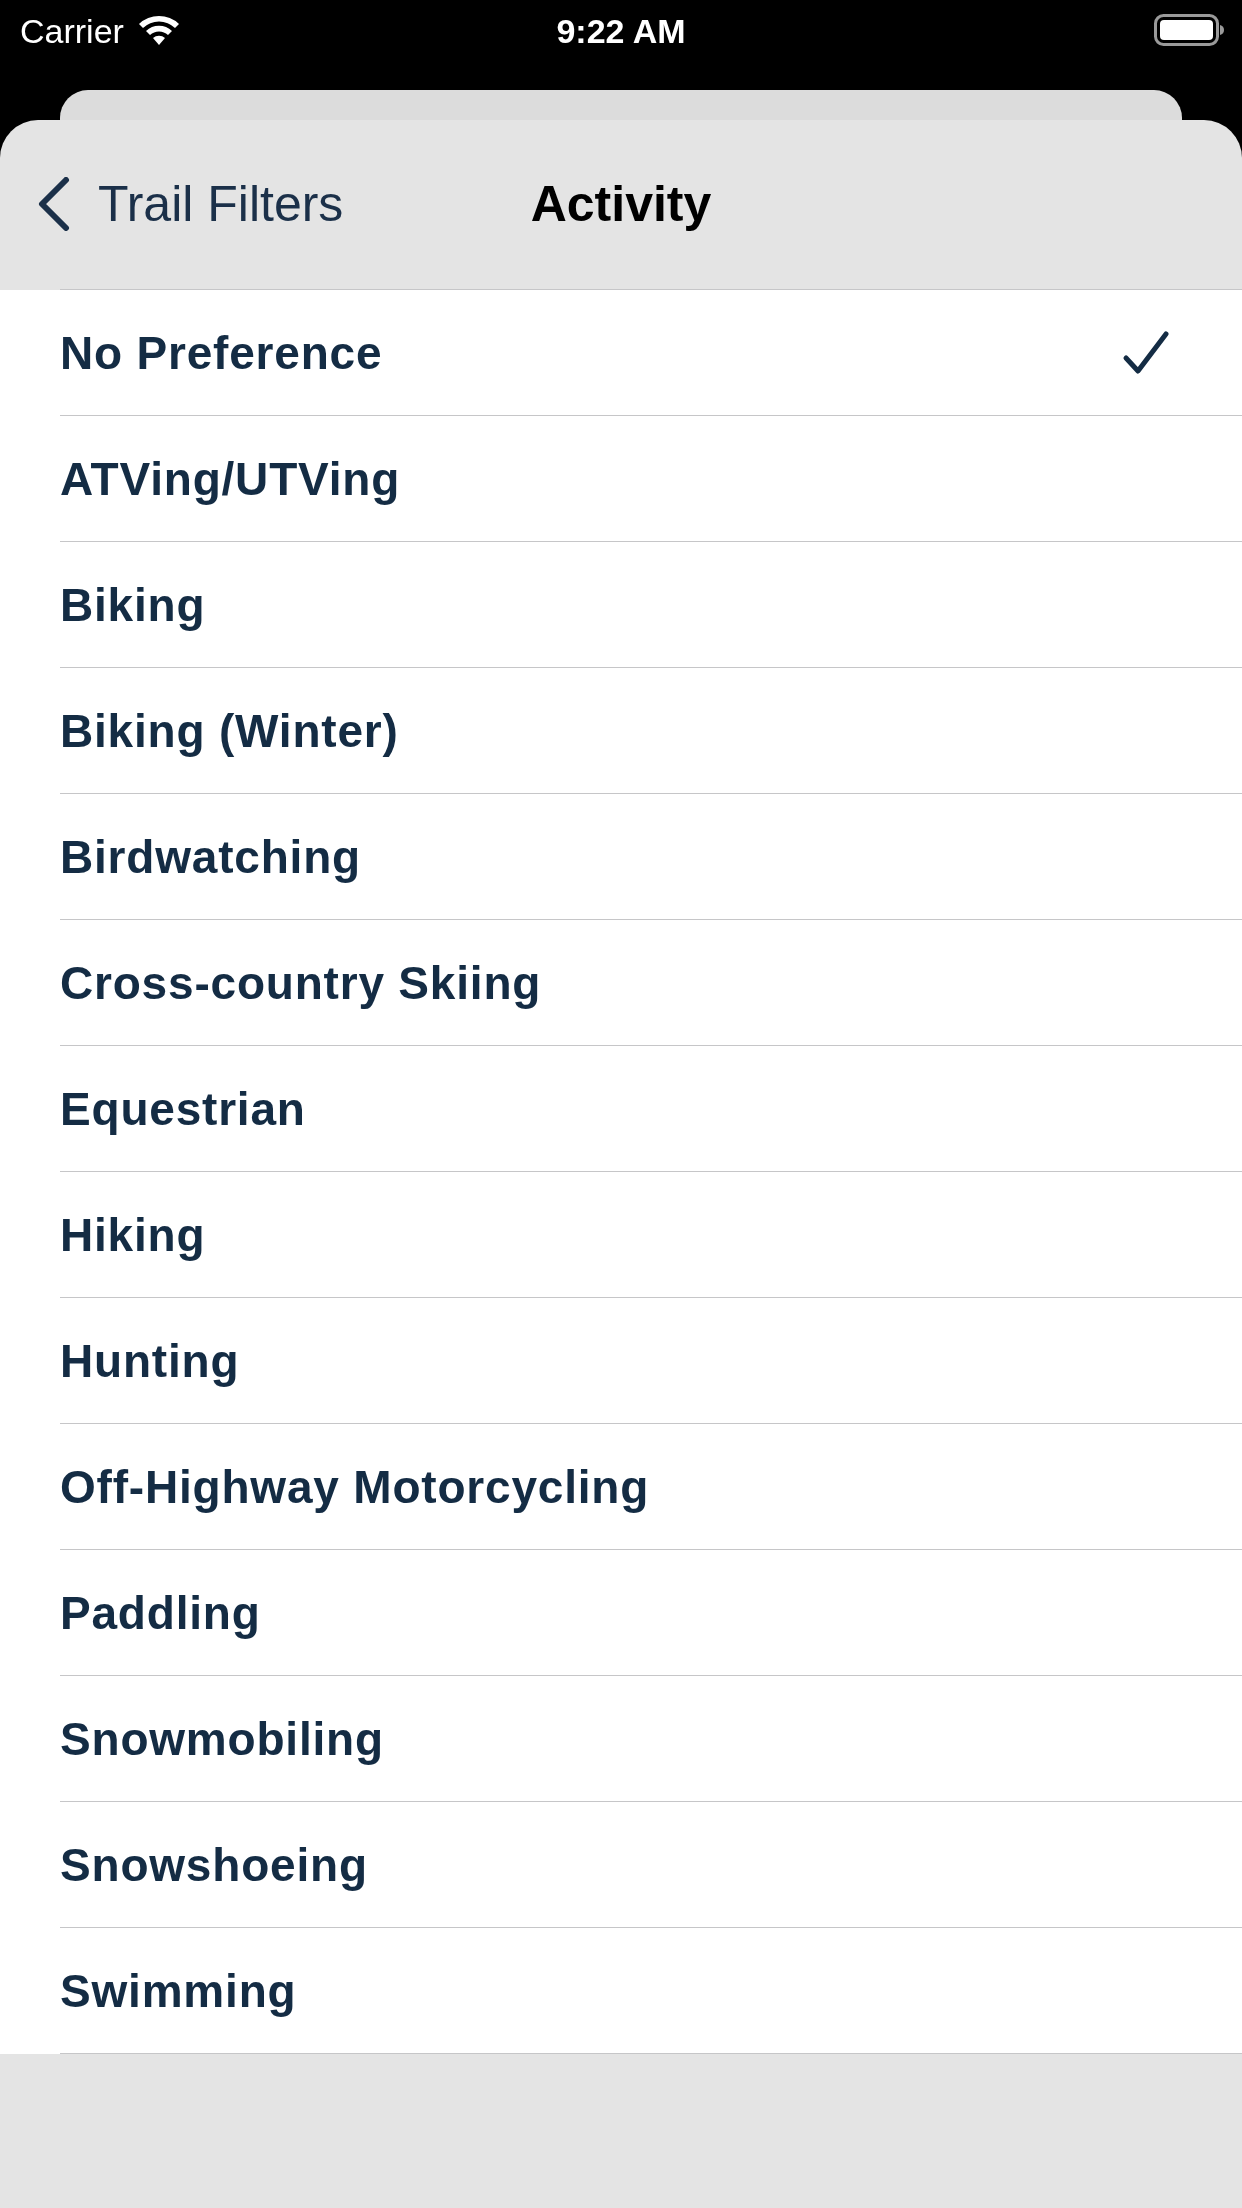 Image resolution: width=1242 pixels, height=2208 pixels. I want to click on time-label: 9:22 AM, so click(621, 31).